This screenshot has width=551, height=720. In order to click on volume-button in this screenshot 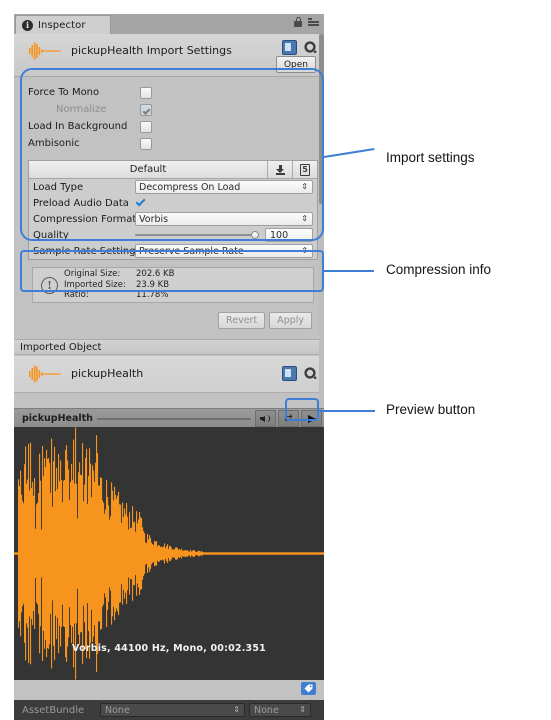, I will do `click(265, 418)`.